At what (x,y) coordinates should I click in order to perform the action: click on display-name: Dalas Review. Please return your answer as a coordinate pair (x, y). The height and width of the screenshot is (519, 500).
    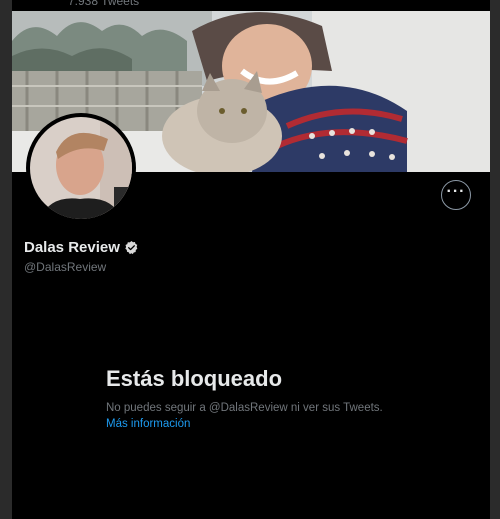
    Looking at the image, I should click on (72, 247).